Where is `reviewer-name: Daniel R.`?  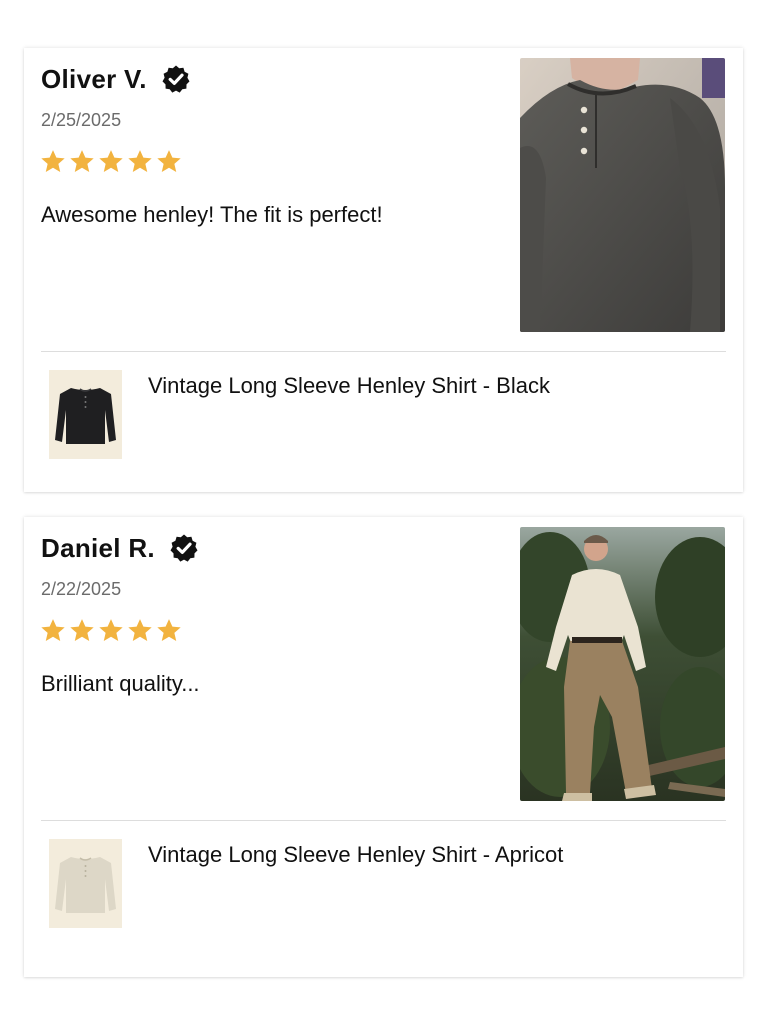 reviewer-name: Daniel R. is located at coordinates (98, 547).